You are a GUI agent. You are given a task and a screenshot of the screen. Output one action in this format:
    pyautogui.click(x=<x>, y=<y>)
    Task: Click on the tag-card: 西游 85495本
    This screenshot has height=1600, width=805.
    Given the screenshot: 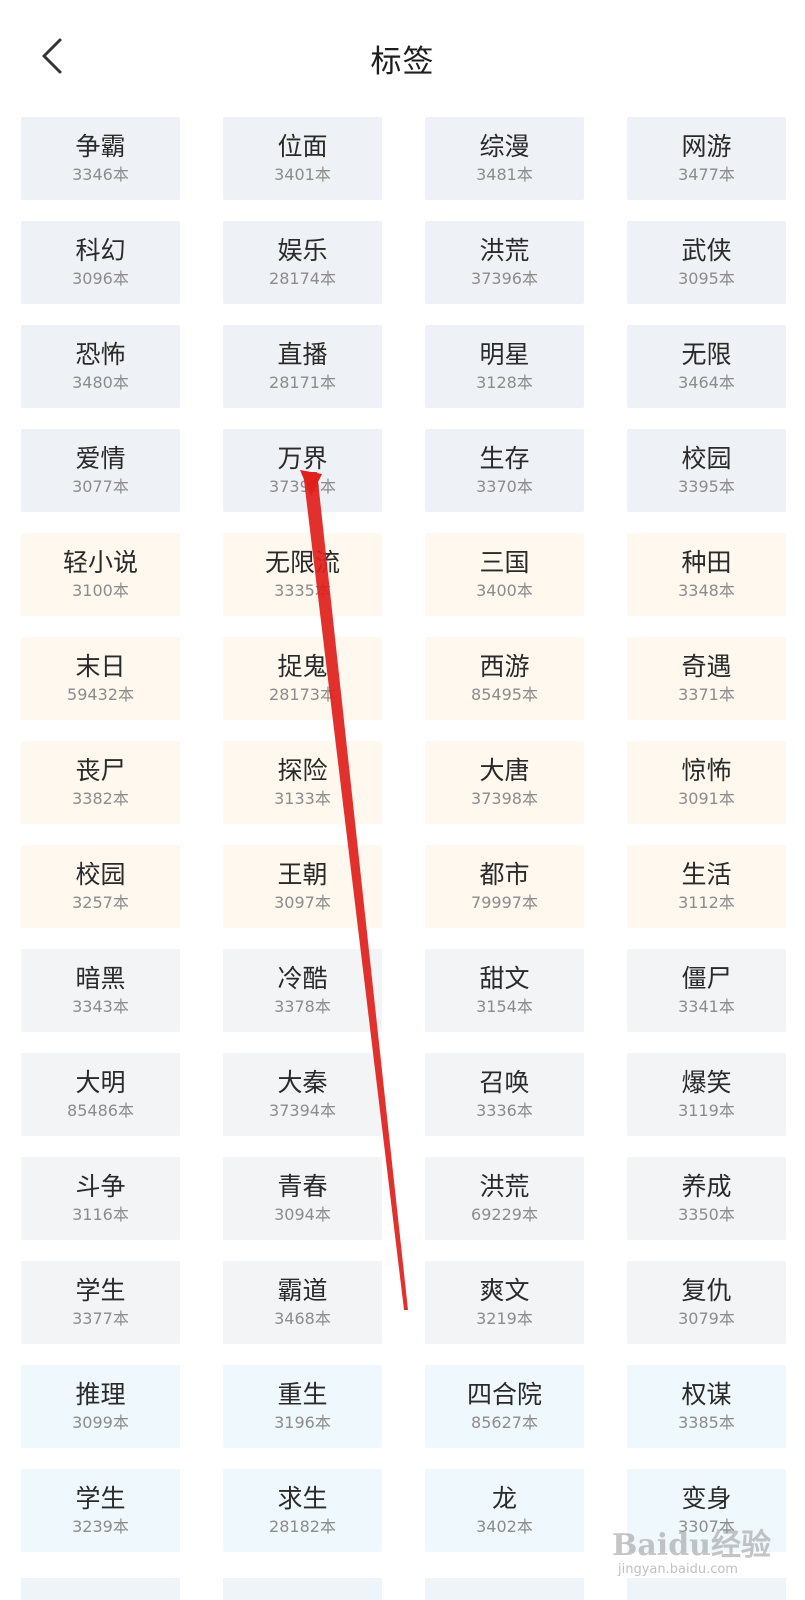 What is the action you would take?
    pyautogui.click(x=504, y=678)
    